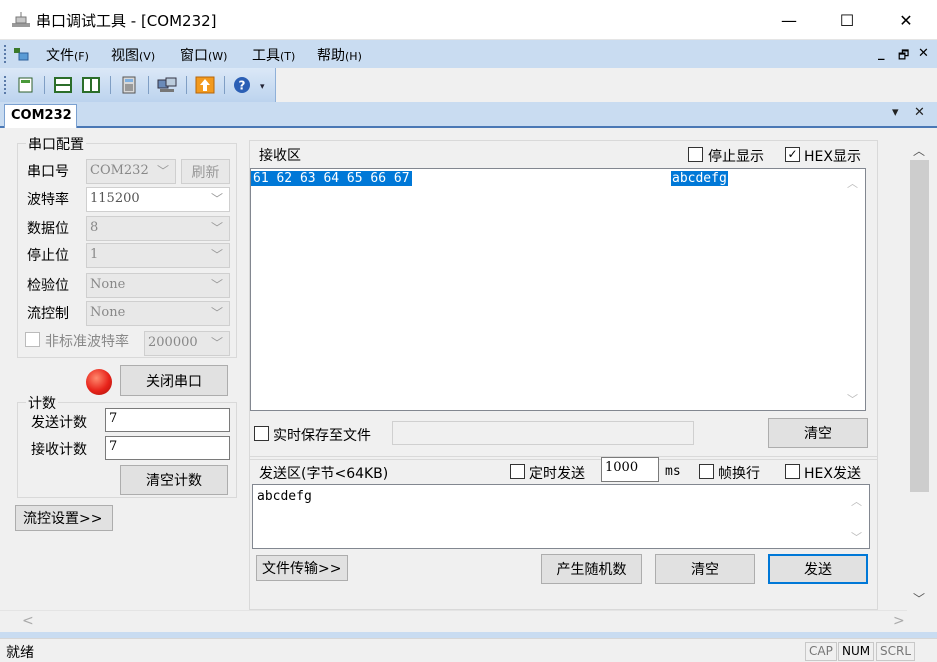 Image resolution: width=937 pixels, height=662 pixels. I want to click on random-button: 产生随机数, so click(591, 569).